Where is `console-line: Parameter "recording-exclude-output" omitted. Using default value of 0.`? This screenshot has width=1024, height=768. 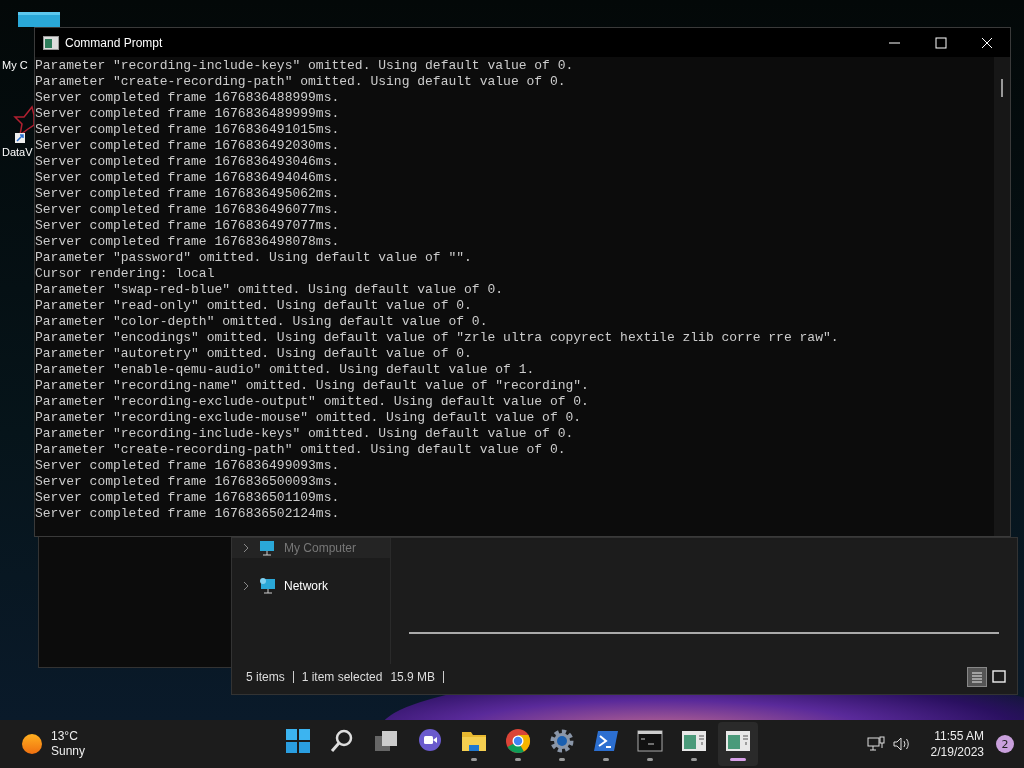 console-line: Parameter "recording-exclude-output" omitted. Using default value of 0. is located at coordinates (312, 402).